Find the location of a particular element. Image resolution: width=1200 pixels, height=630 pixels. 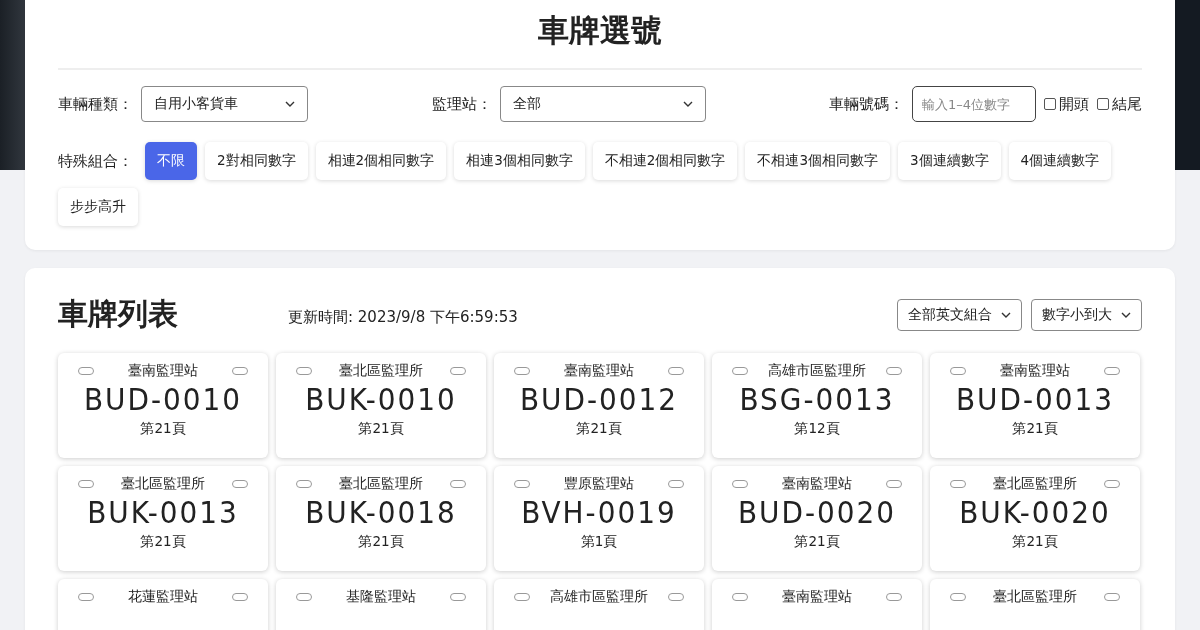

license-plate-card: 高雄市區監理所 BSG-0013 第12頁 is located at coordinates (817, 405).